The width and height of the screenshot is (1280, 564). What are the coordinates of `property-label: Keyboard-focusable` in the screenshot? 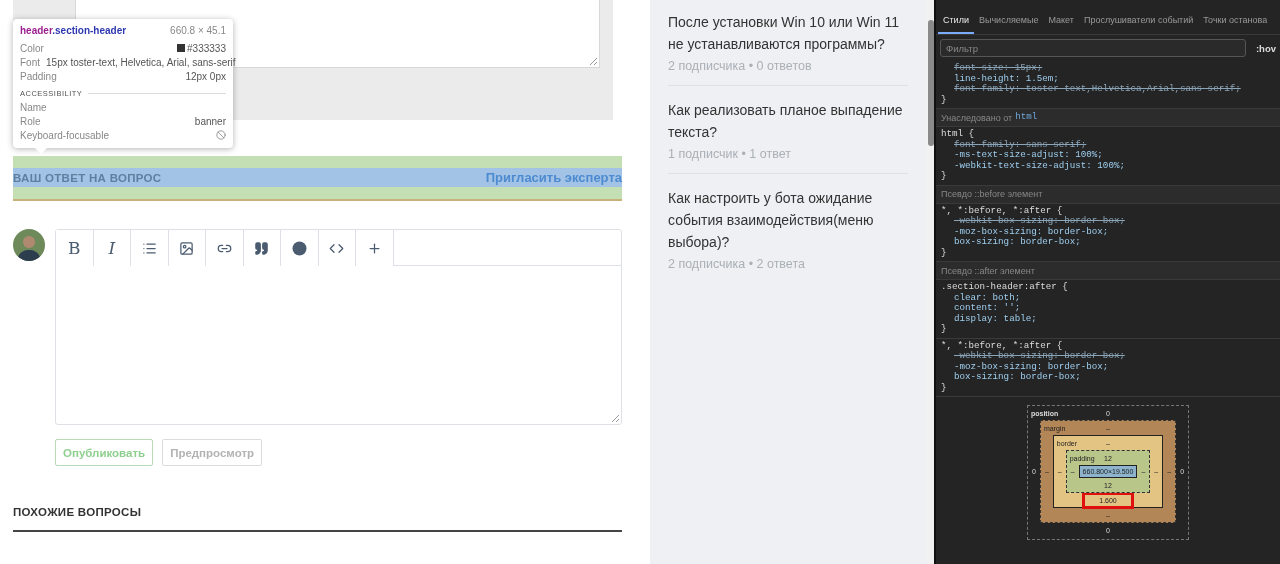 It's located at (64, 135).